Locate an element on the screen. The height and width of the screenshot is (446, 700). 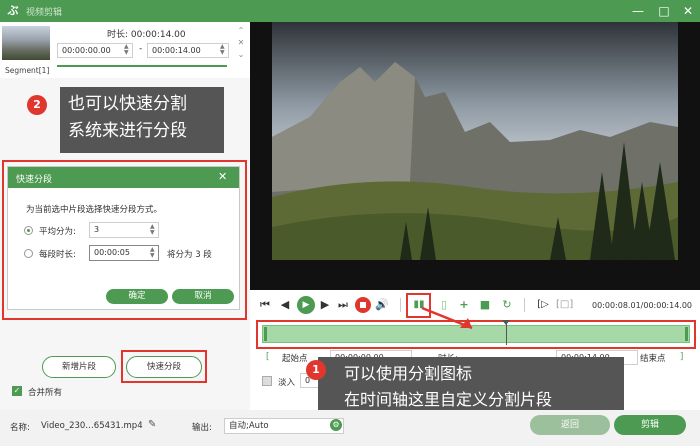
dialog-header: 快速分段 ✕ is located at coordinates (123, 177).